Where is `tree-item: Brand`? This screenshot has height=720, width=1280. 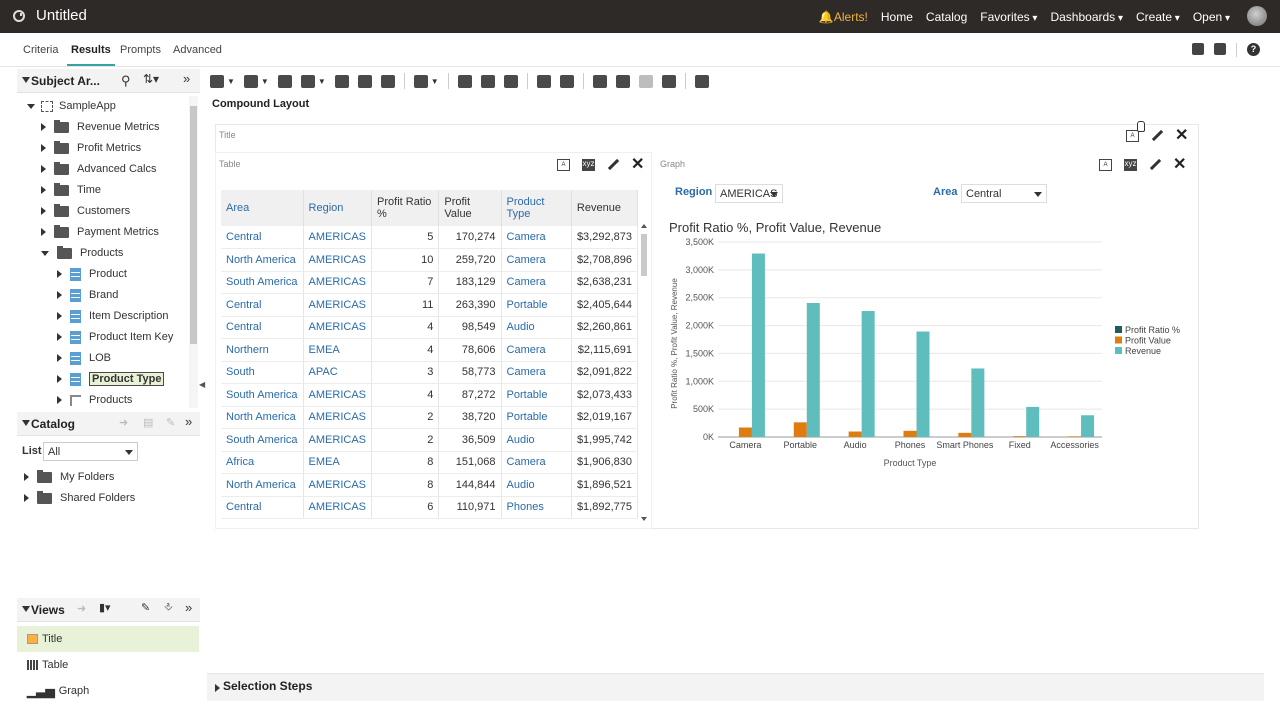
tree-item: Brand is located at coordinates (87, 295).